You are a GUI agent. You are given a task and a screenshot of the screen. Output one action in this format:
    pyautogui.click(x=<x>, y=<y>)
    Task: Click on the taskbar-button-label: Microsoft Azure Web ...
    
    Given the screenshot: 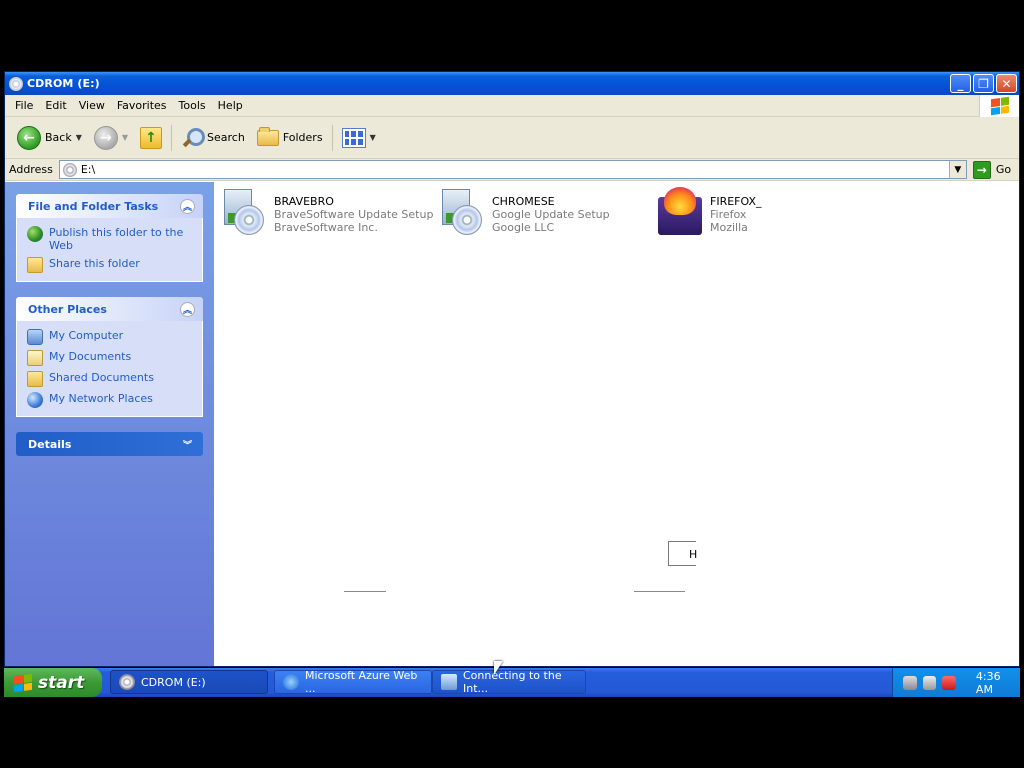 What is the action you would take?
    pyautogui.click(x=361, y=682)
    